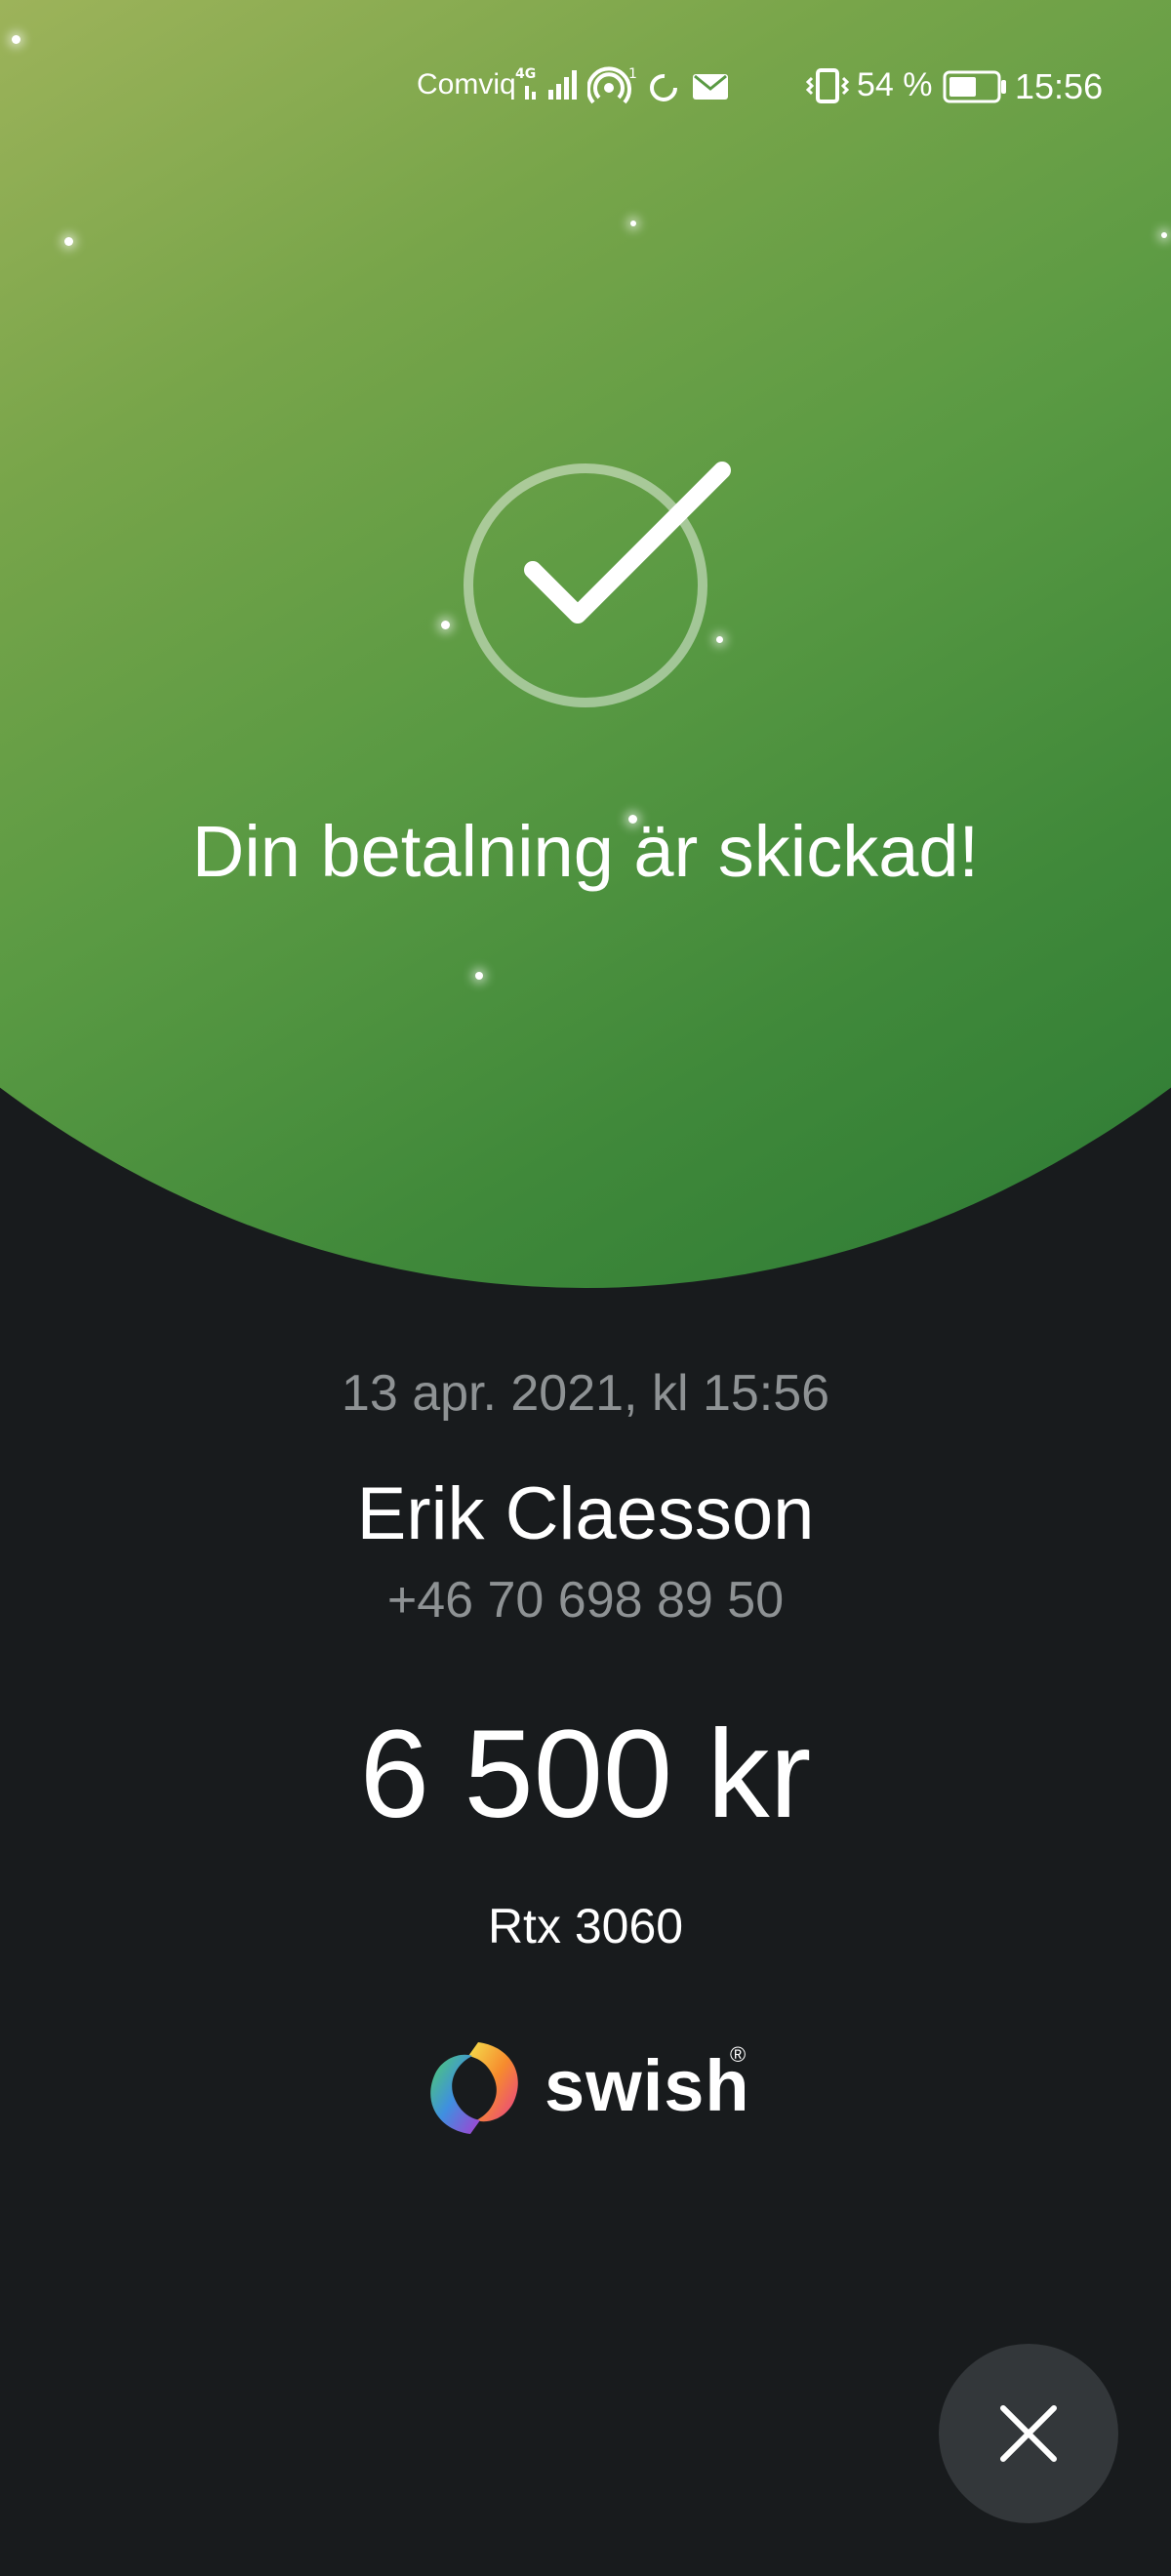 The height and width of the screenshot is (2576, 1171). Describe the element at coordinates (612, 88) in the screenshot. I see `hotspot-icon: 1` at that location.